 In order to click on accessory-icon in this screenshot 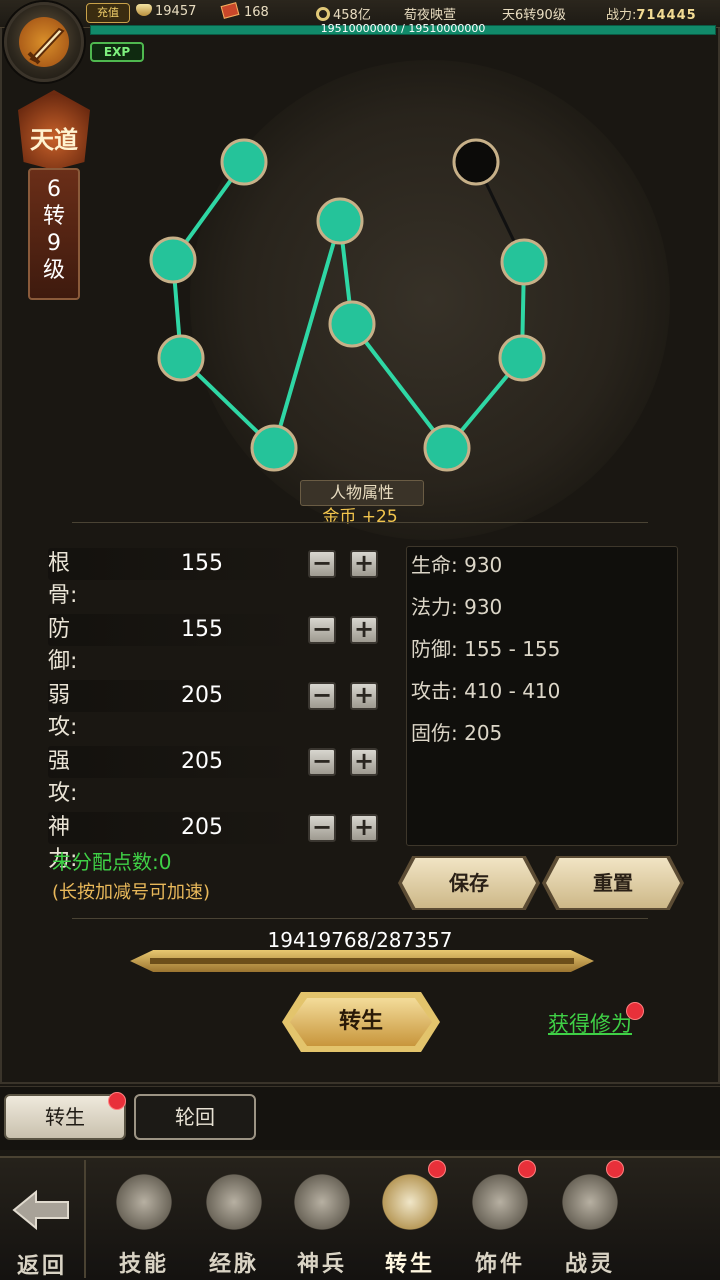, I will do `click(500, 1202)`.